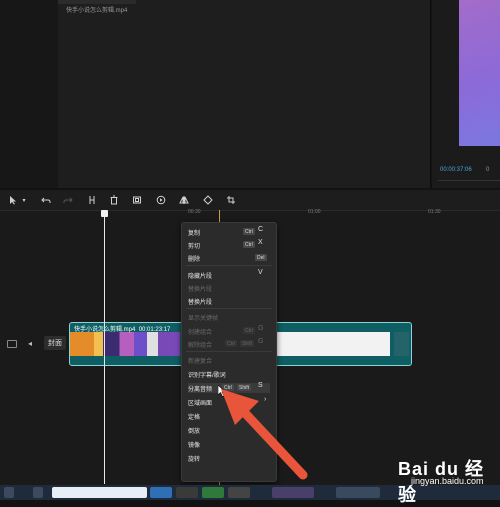  What do you see at coordinates (99, 492) in the screenshot?
I see `taskbar-search-box` at bounding box center [99, 492].